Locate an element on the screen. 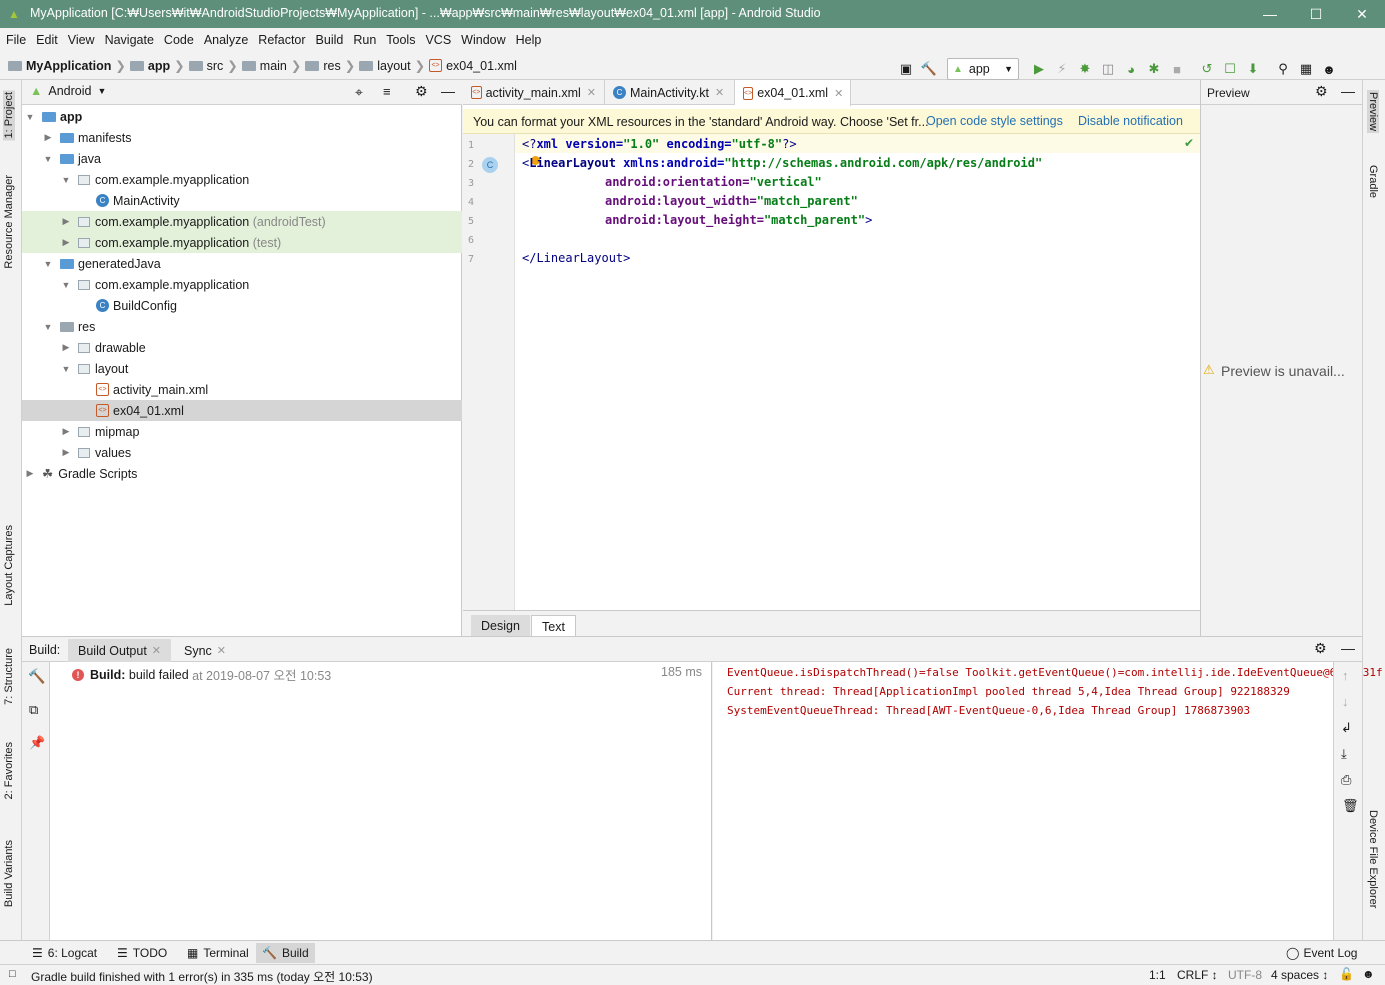  menu-code: Code is located at coordinates (179, 40).